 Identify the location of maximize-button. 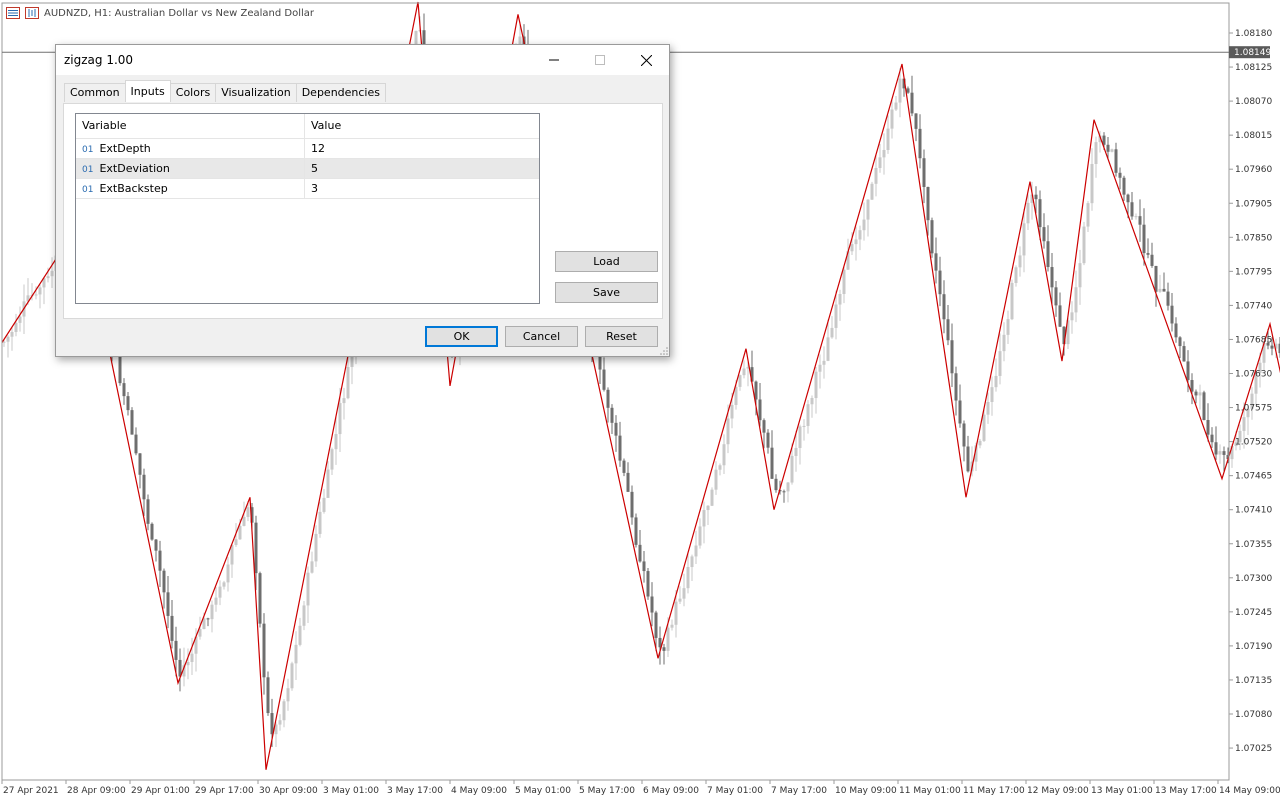
(600, 60).